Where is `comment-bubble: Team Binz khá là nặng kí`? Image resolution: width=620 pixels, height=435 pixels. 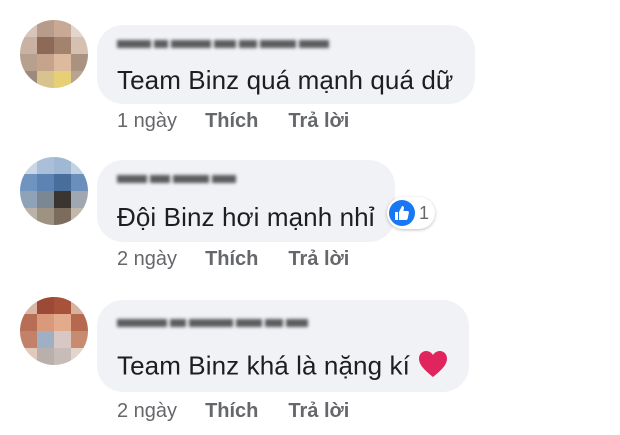 comment-bubble: Team Binz khá là nặng kí is located at coordinates (283, 346).